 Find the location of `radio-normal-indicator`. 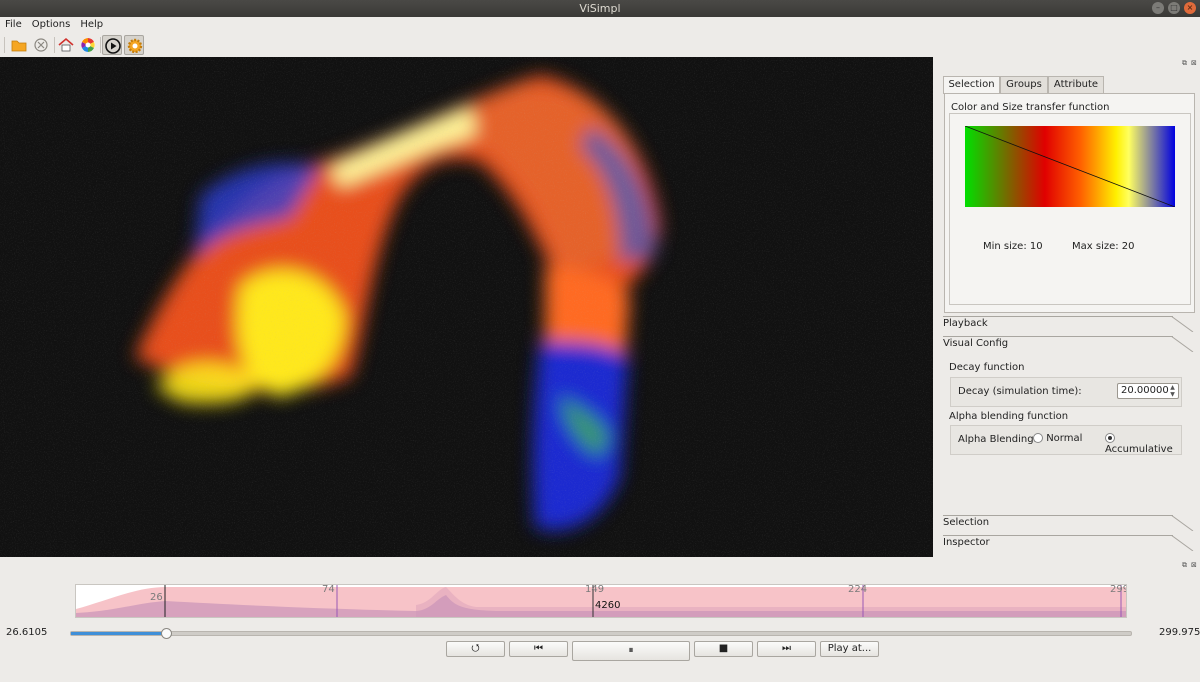

radio-normal-indicator is located at coordinates (1038, 438).